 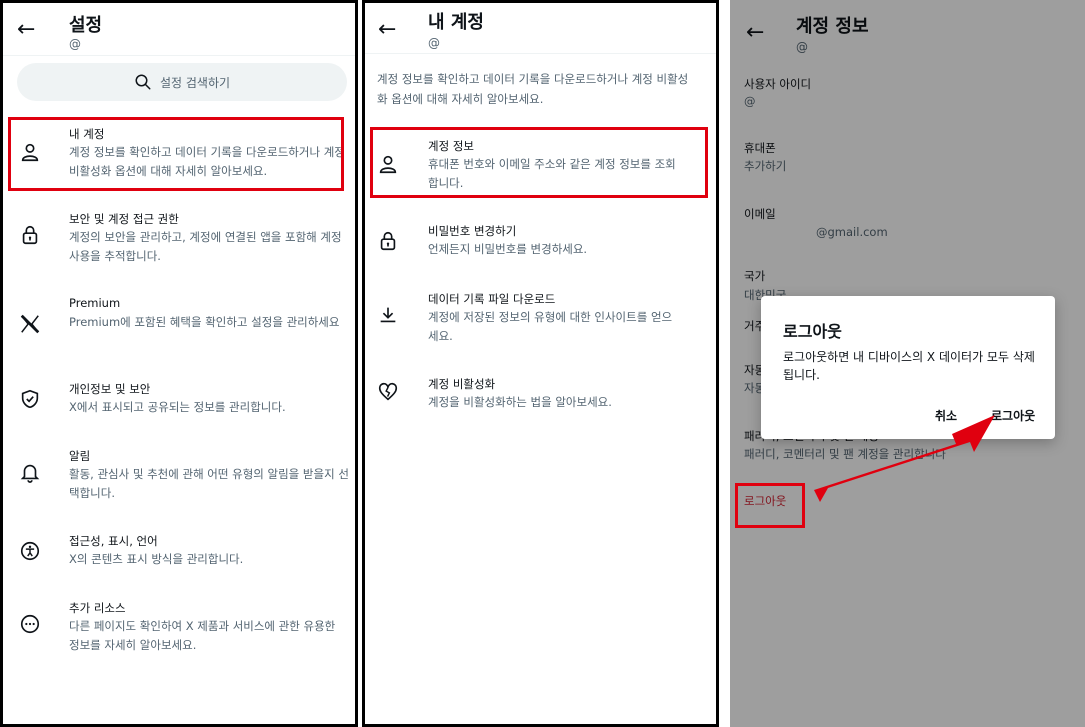 What do you see at coordinates (110, 389) in the screenshot?
I see `item-title: 개인정보 및 보안` at bounding box center [110, 389].